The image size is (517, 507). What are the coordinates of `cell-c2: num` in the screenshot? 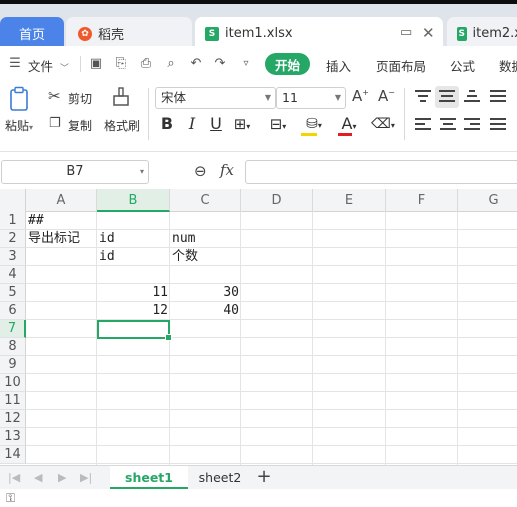 It's located at (205, 239).